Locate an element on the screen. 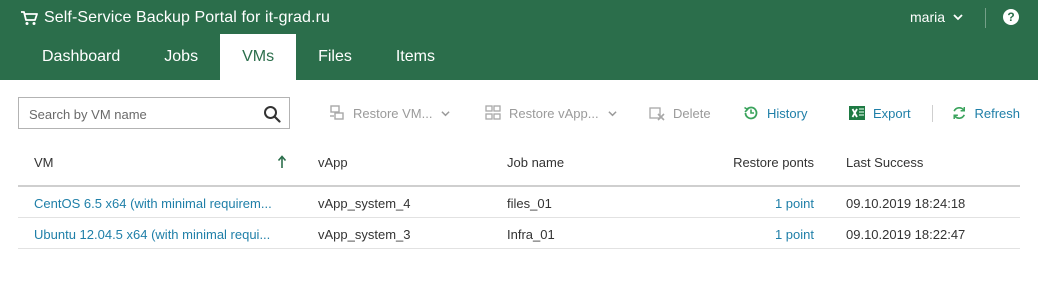 This screenshot has width=1038, height=285. tab-jobs: Jobs is located at coordinates (181, 57).